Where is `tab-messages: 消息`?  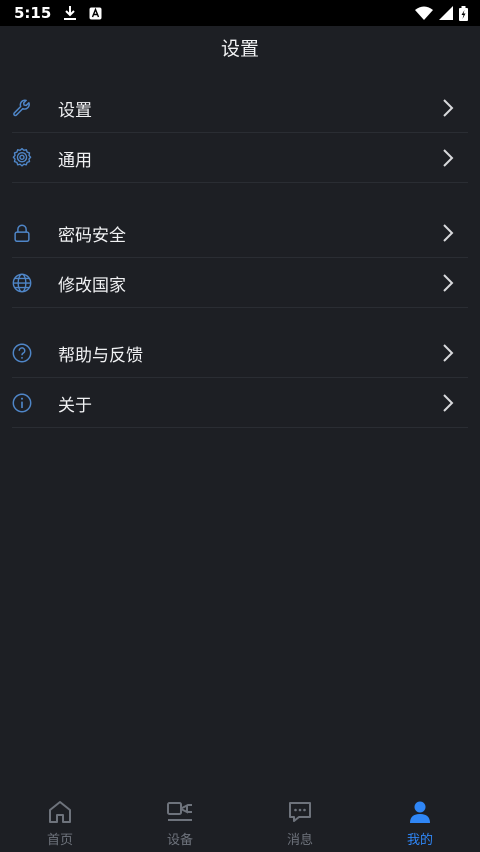 tab-messages: 消息 is located at coordinates (300, 821).